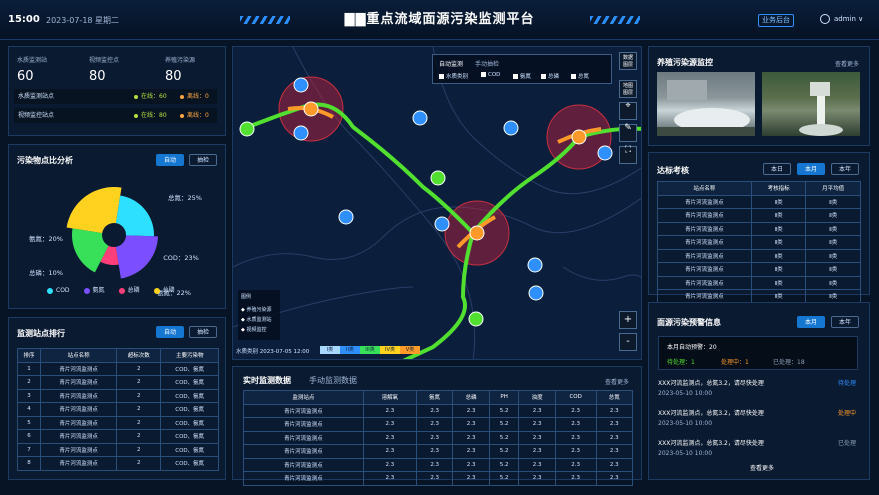 The height and width of the screenshot is (495, 879). I want to click on business-backend-button: 业务后台, so click(776, 20).